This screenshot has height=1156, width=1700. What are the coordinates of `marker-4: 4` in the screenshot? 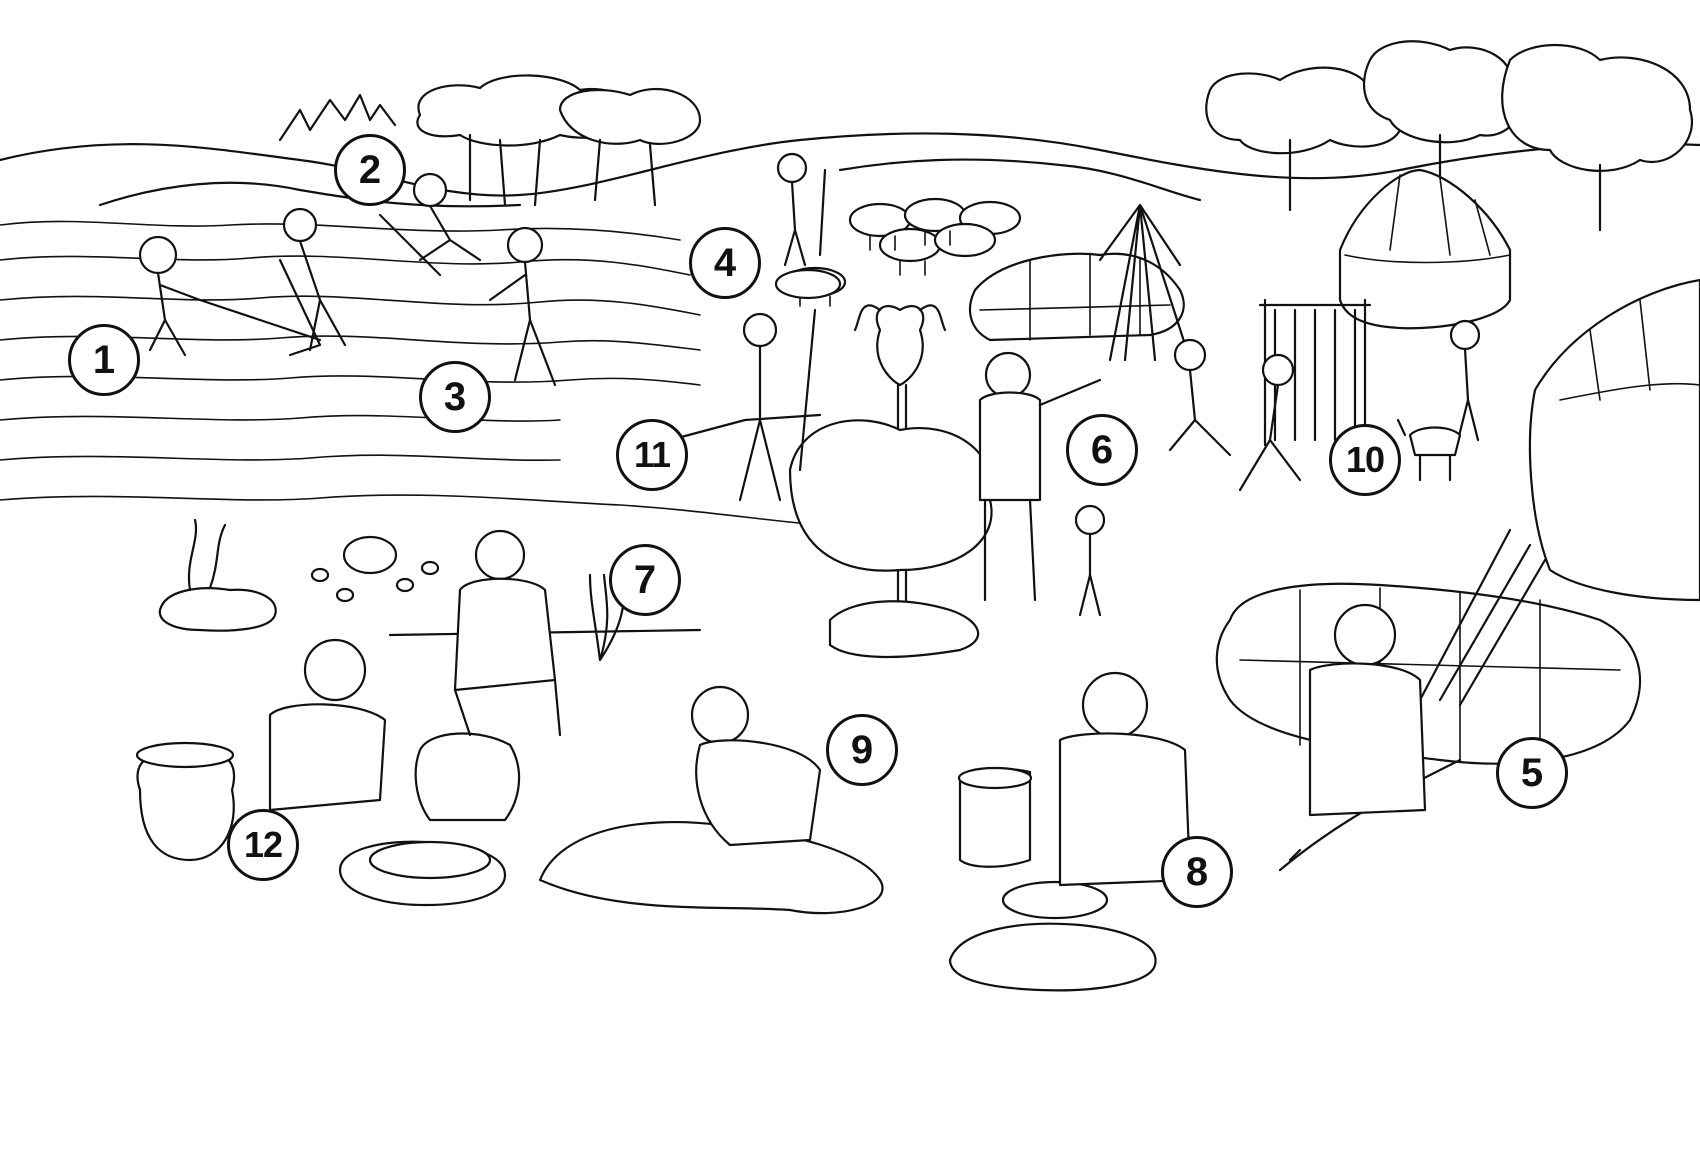 It's located at (725, 263).